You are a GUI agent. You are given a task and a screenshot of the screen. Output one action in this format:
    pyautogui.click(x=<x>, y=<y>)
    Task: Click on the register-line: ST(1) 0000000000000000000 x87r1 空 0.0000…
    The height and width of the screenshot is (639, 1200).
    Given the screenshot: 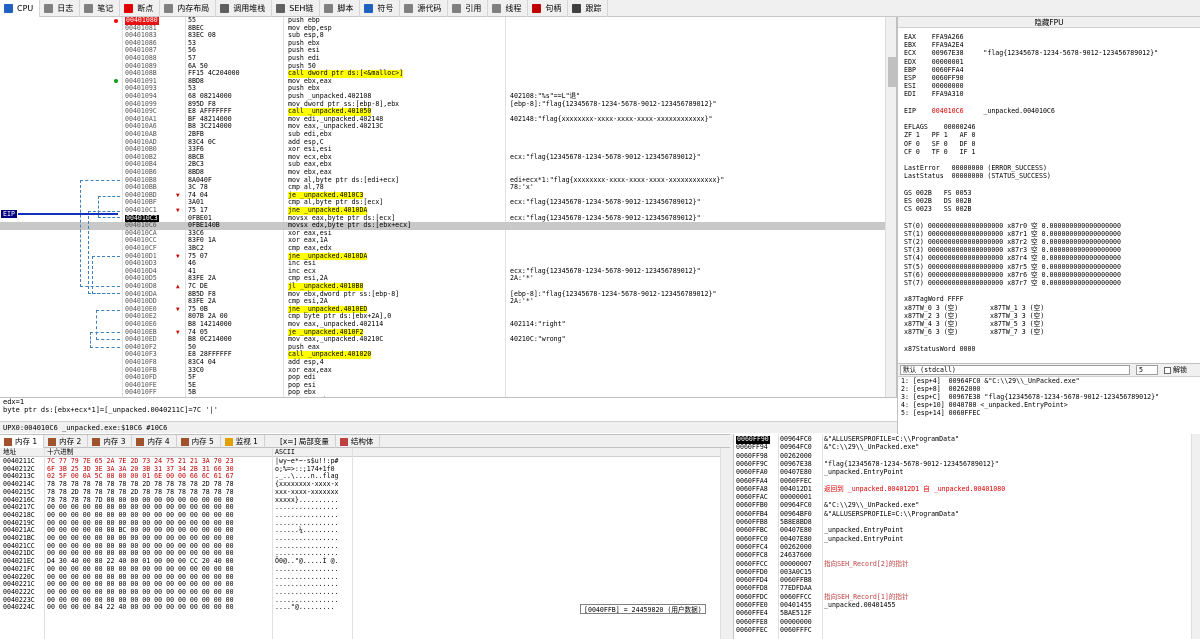 What is the action you would take?
    pyautogui.click(x=1012, y=234)
    